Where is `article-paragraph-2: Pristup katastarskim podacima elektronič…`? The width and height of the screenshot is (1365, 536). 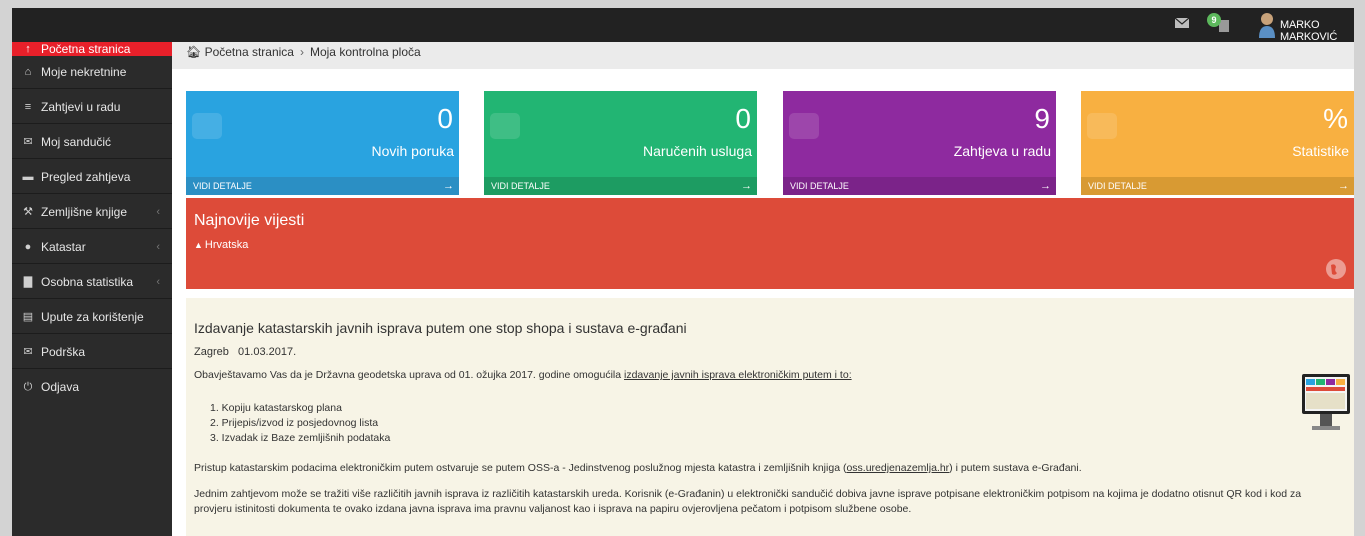 article-paragraph-2: Pristup katastarskim podacima elektronič… is located at coordinates (749, 468).